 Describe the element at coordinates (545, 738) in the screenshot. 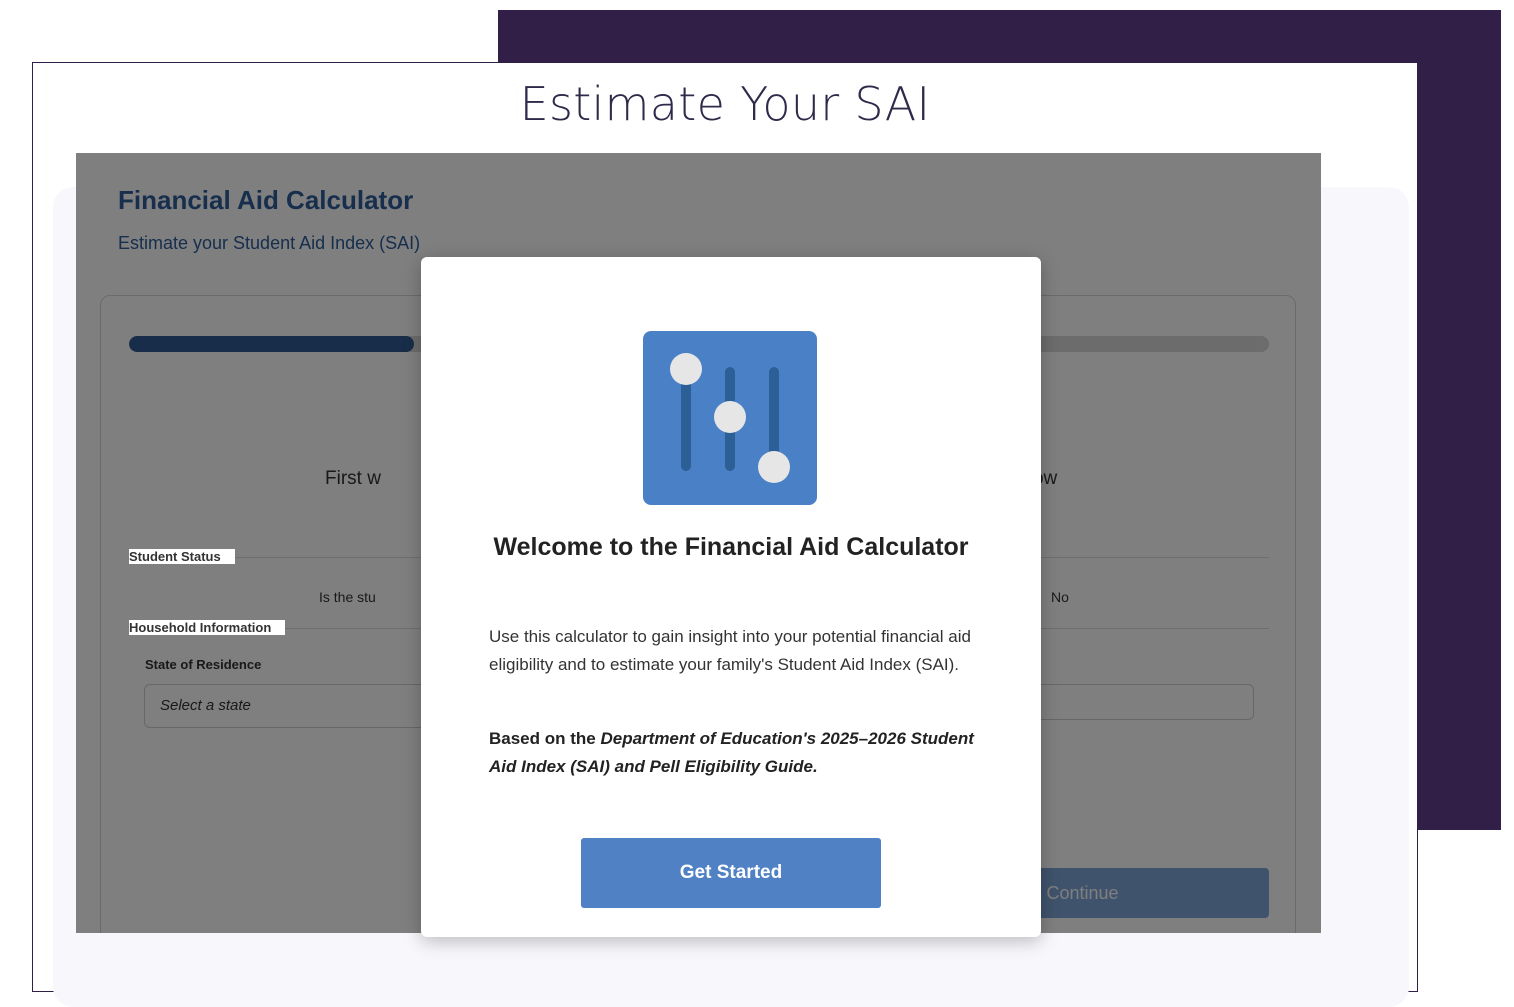

I see `source-prefix: Based on the` at that location.